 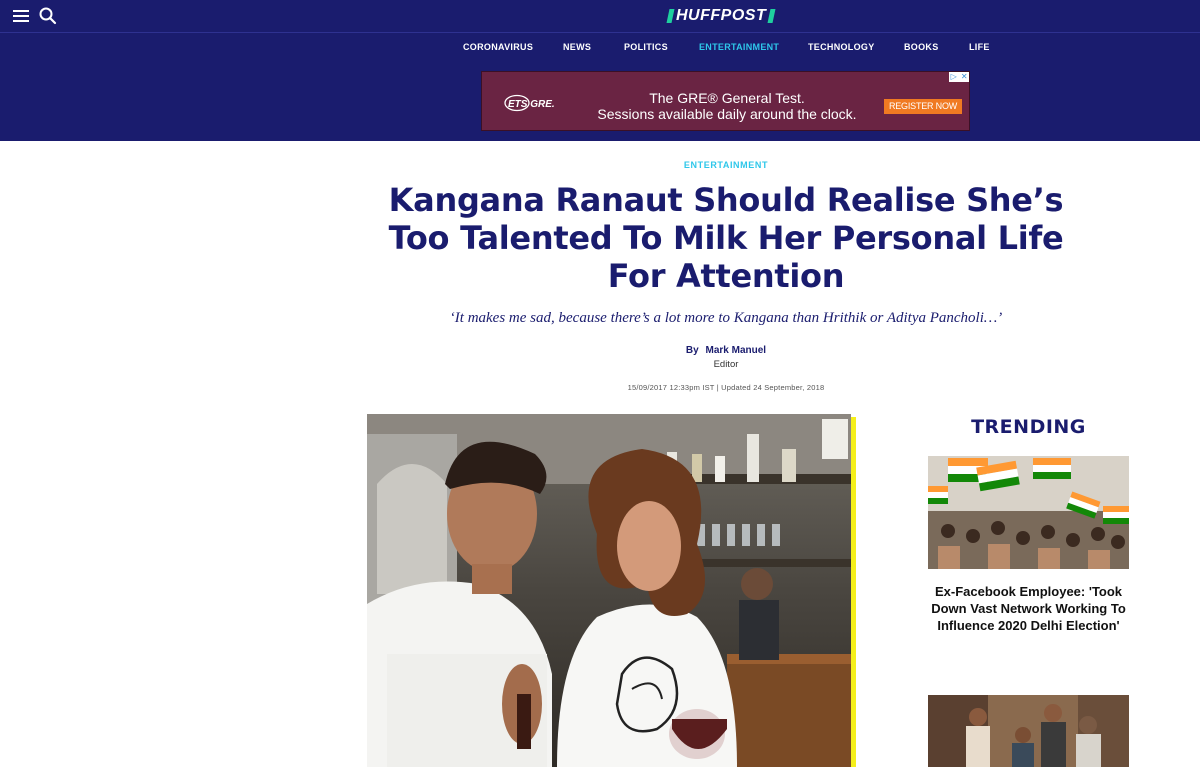 What do you see at coordinates (727, 98) in the screenshot?
I see `ad-headline: The GRE® General Test.` at bounding box center [727, 98].